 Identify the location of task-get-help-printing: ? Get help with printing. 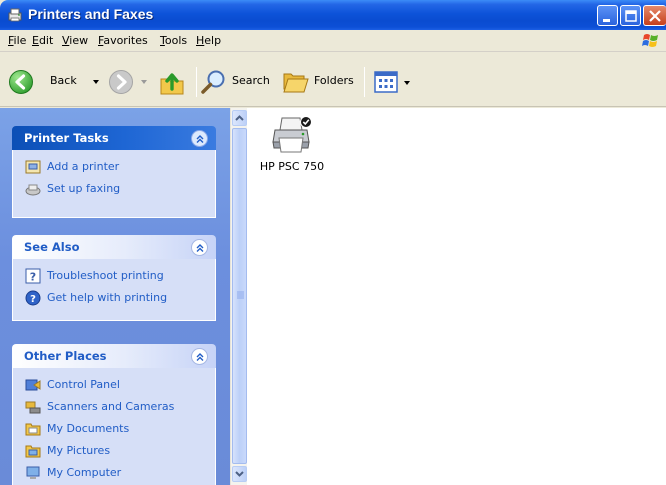
(114, 298).